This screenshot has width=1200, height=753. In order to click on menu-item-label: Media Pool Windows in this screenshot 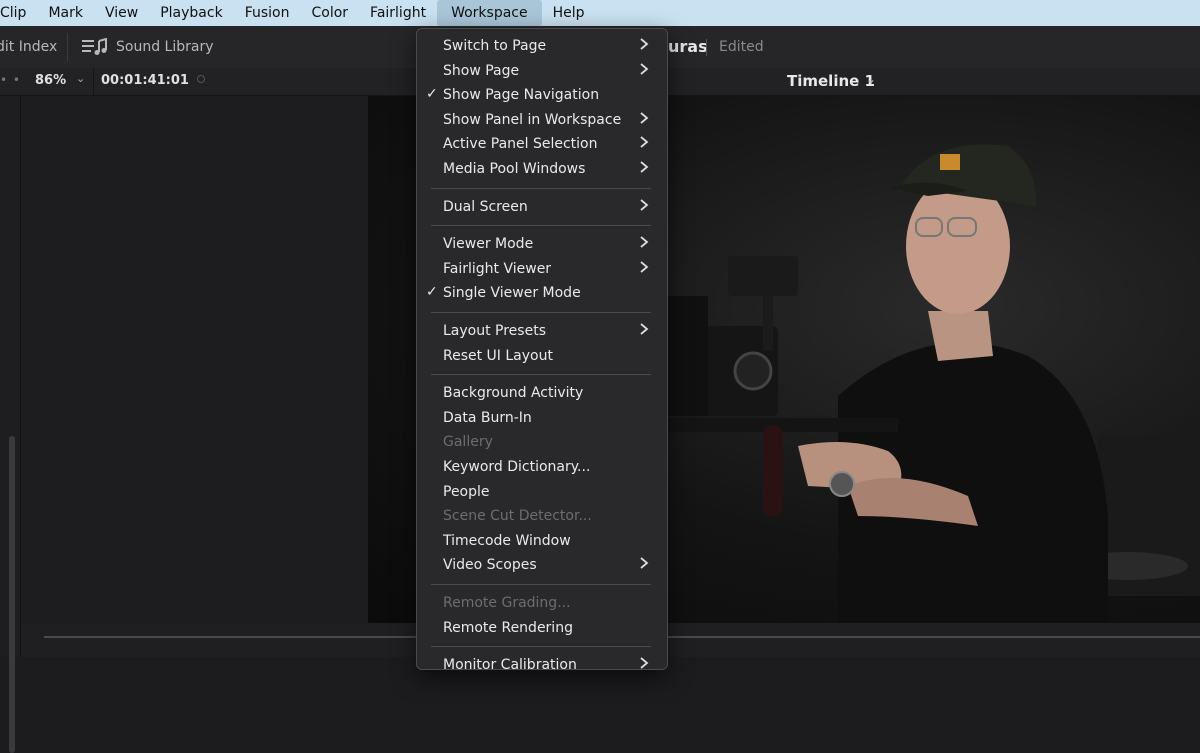, I will do `click(514, 169)`.